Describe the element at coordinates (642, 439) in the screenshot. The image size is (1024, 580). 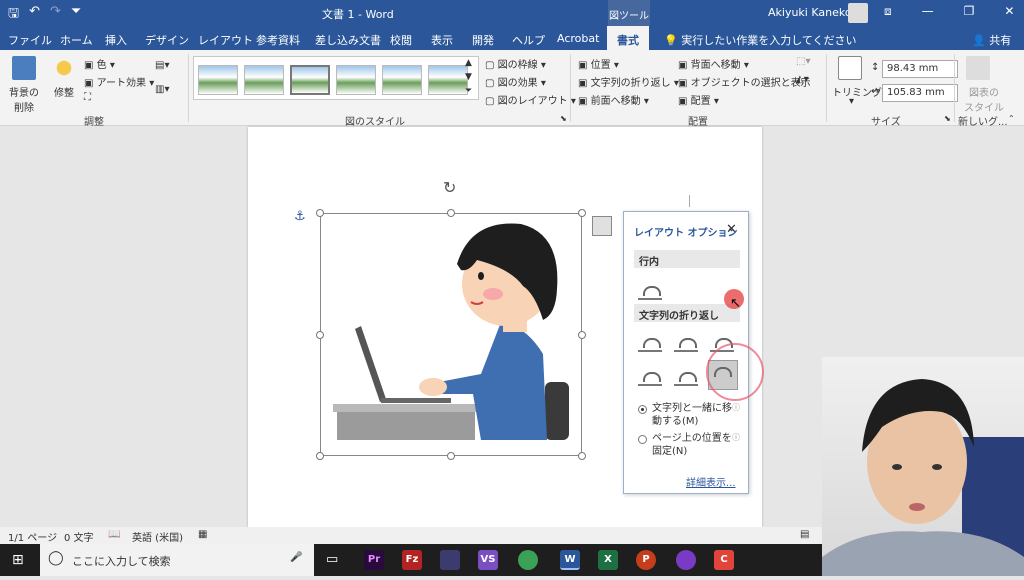
I see `fix-position-radio` at that location.